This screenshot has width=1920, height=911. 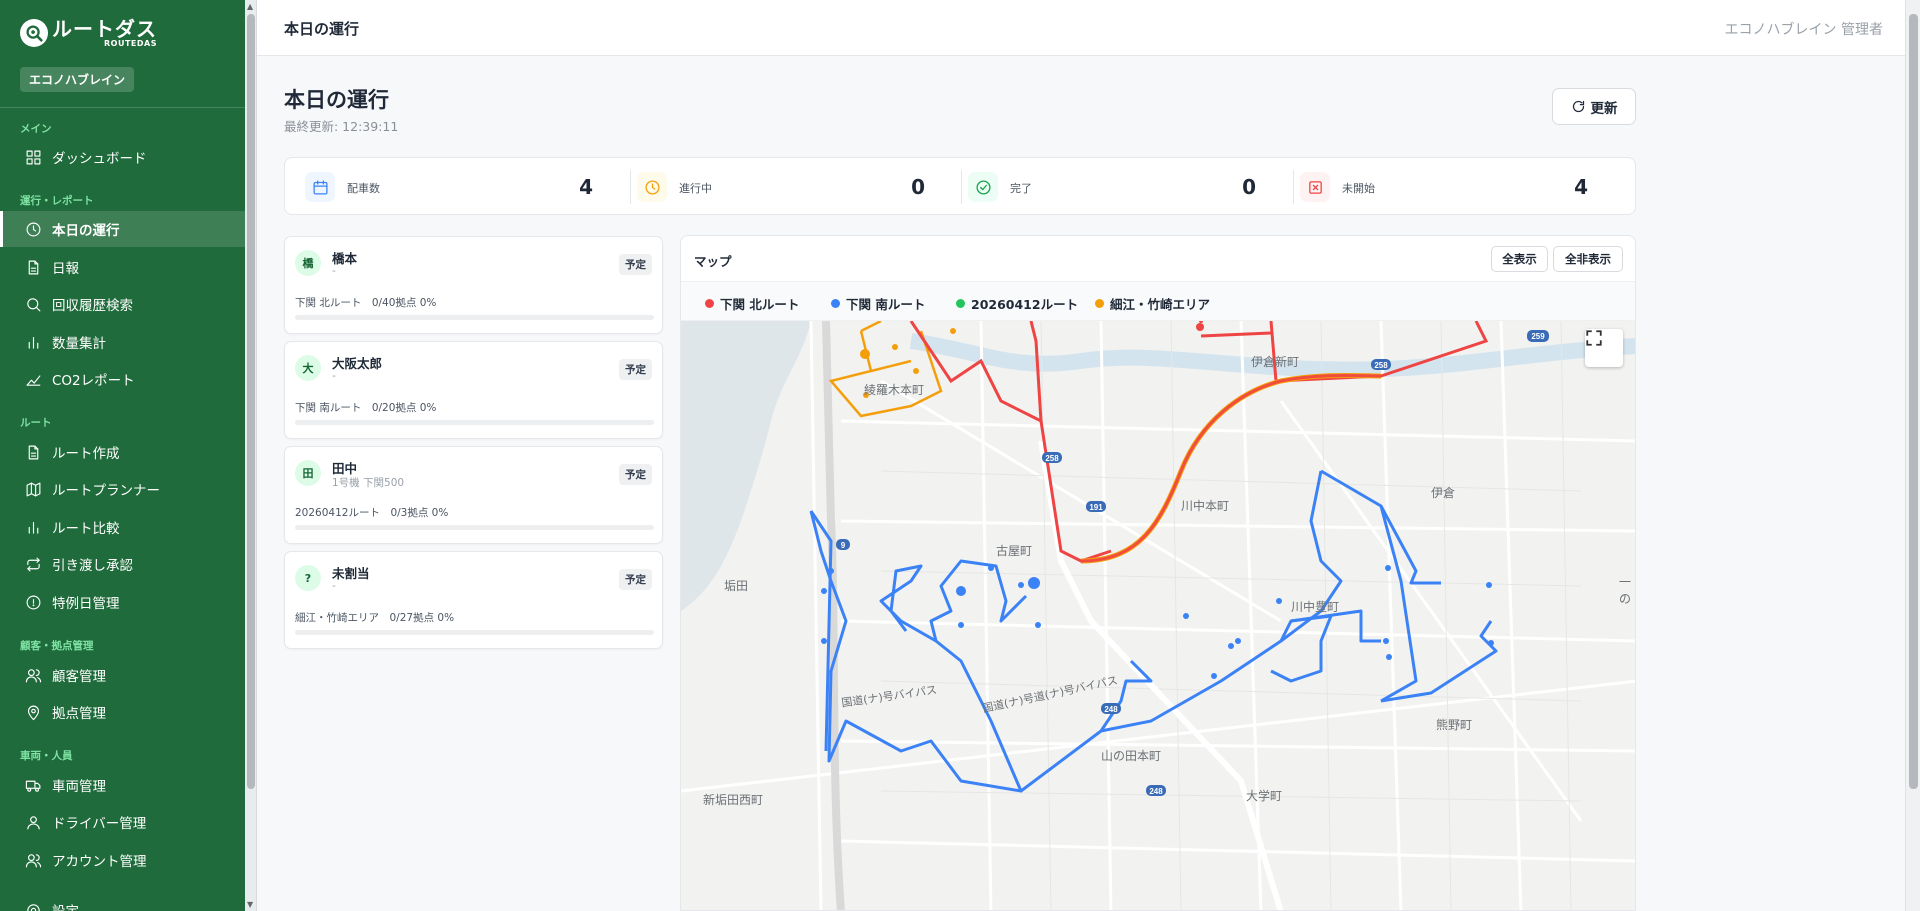 What do you see at coordinates (1131, 756) in the screenshot?
I see `place-label: 山の田本町` at bounding box center [1131, 756].